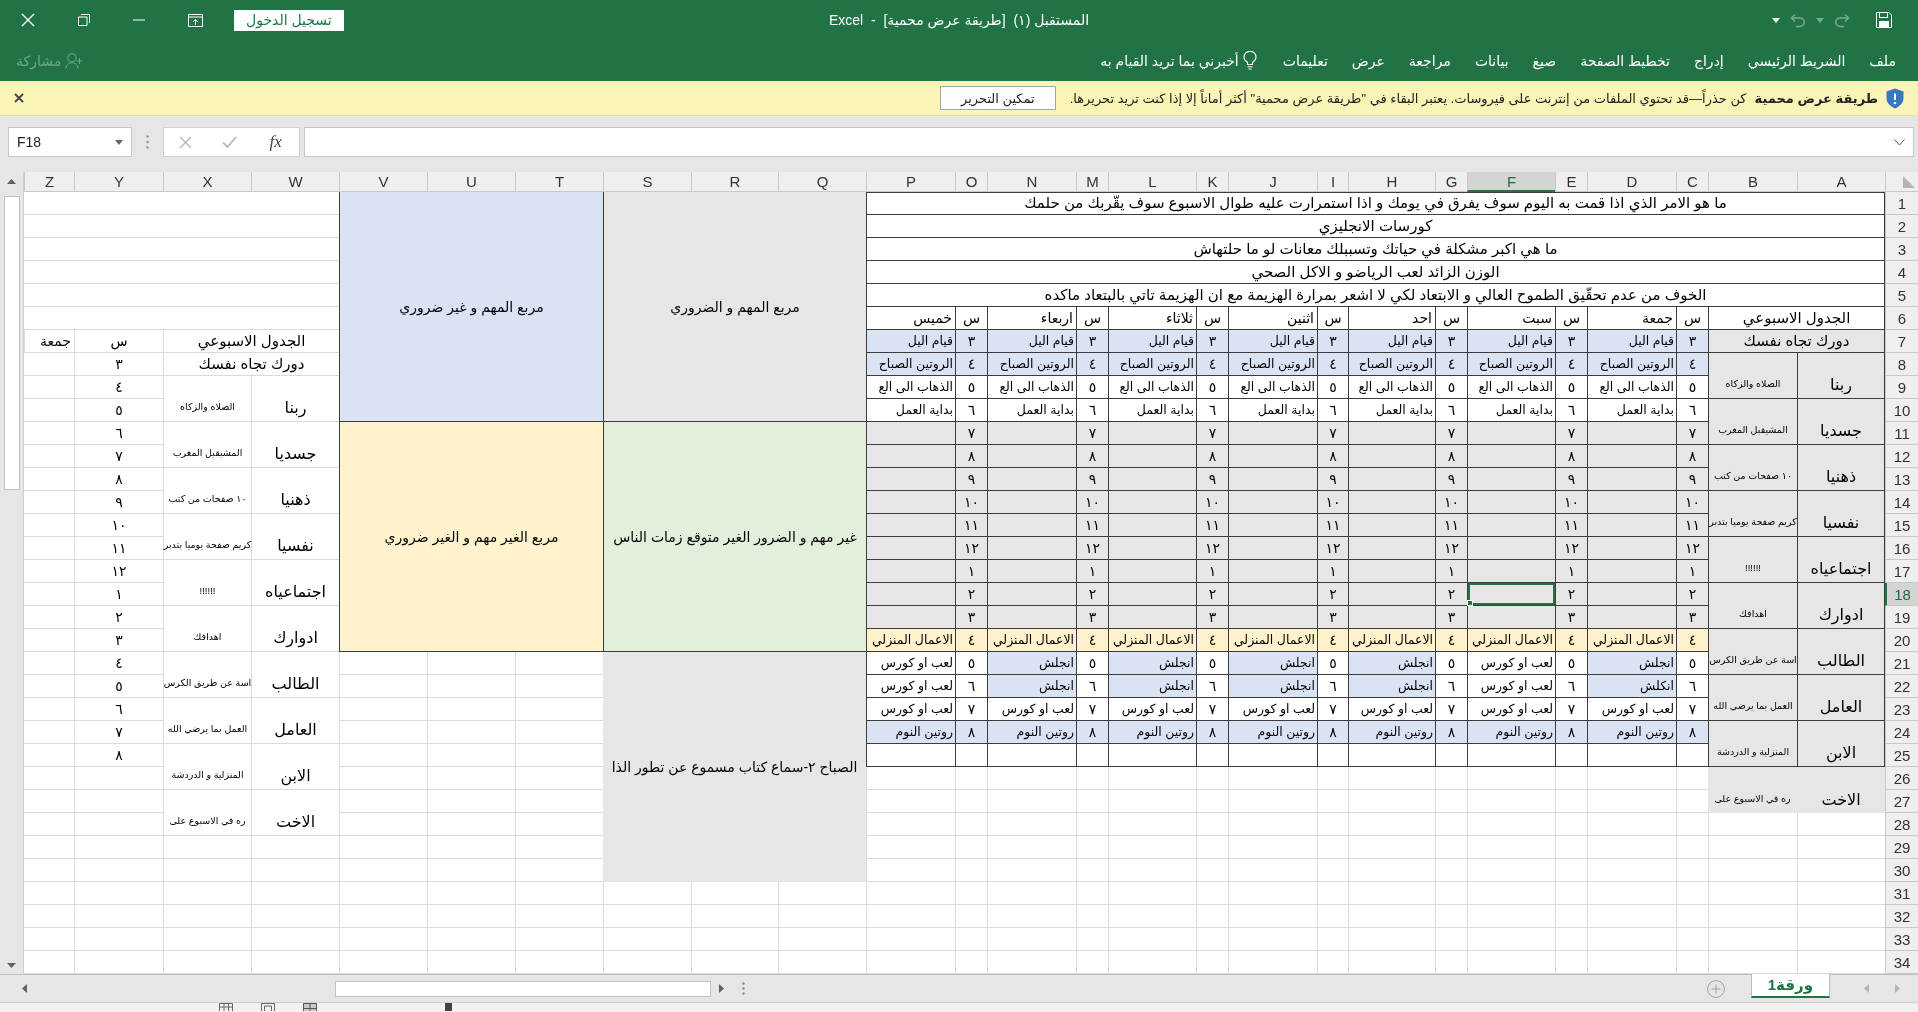 Image resolution: width=1918 pixels, height=1012 pixels. What do you see at coordinates (1901, 962) in the screenshot?
I see `row-header: 34` at bounding box center [1901, 962].